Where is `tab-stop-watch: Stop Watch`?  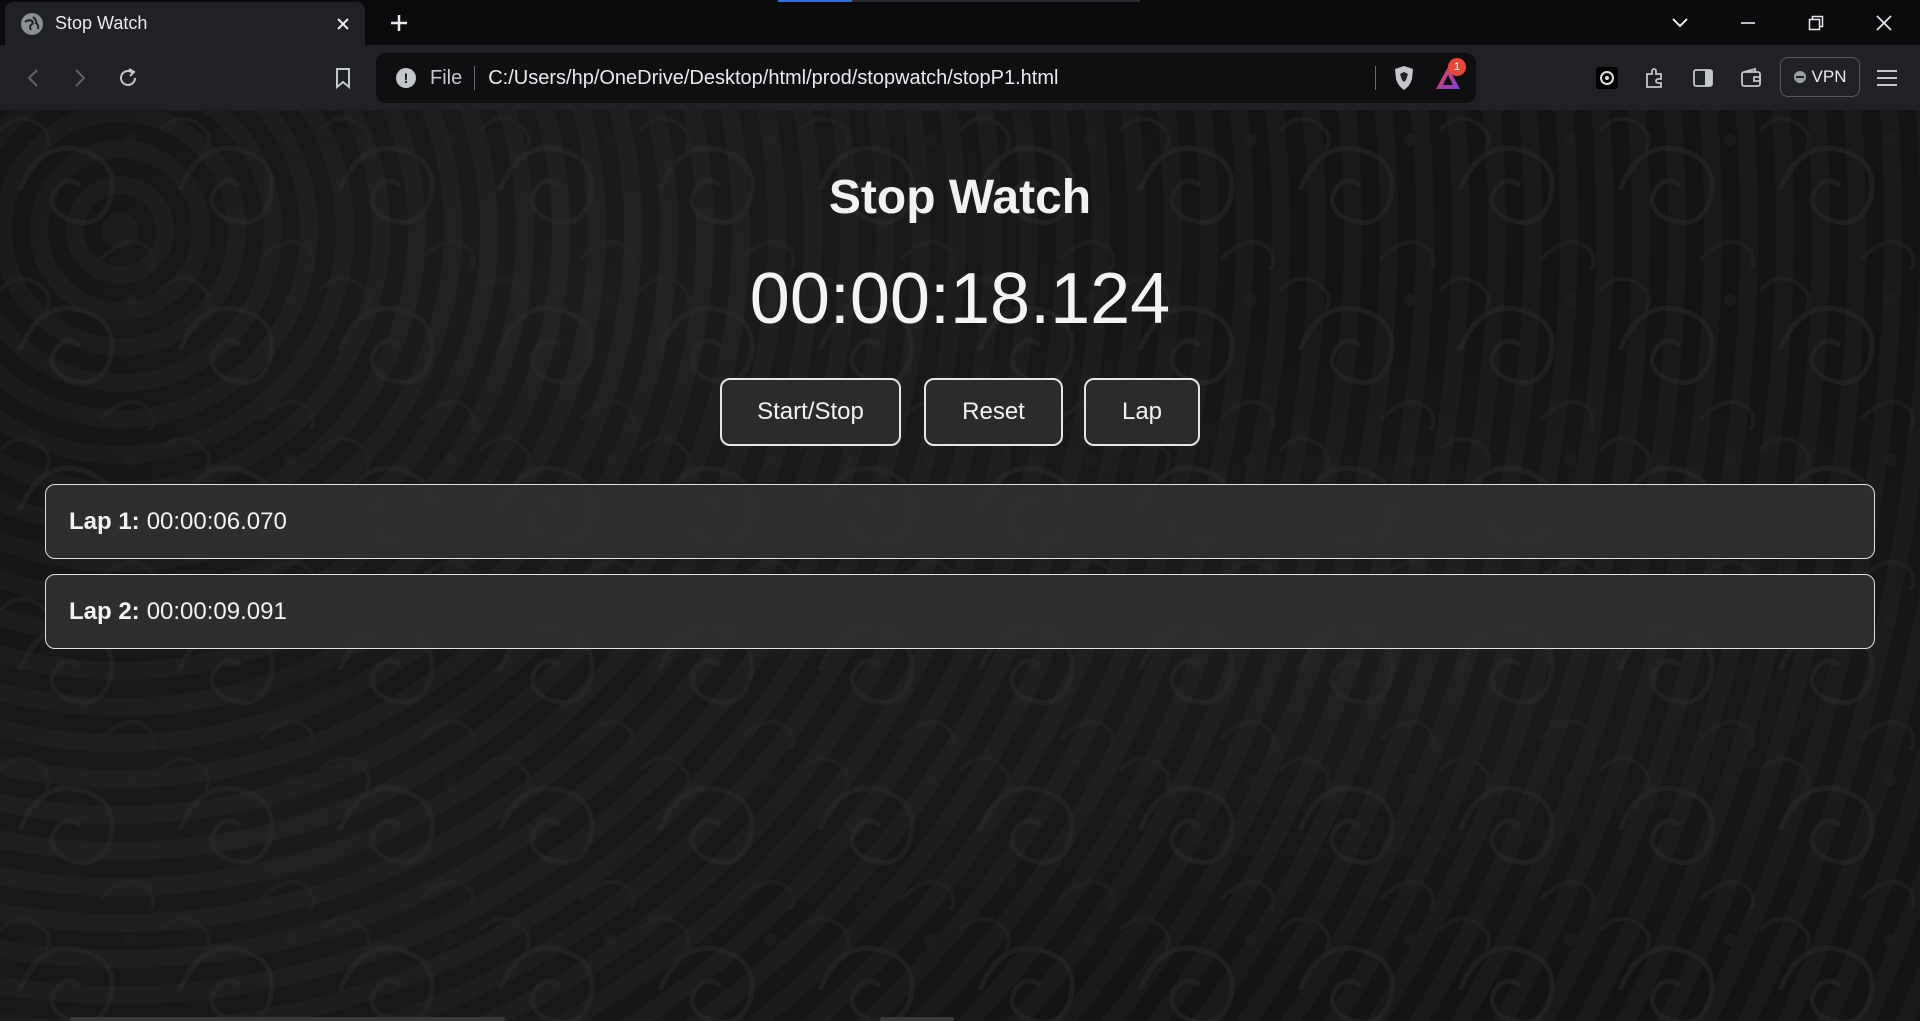
tab-stop-watch: Stop Watch is located at coordinates (185, 23).